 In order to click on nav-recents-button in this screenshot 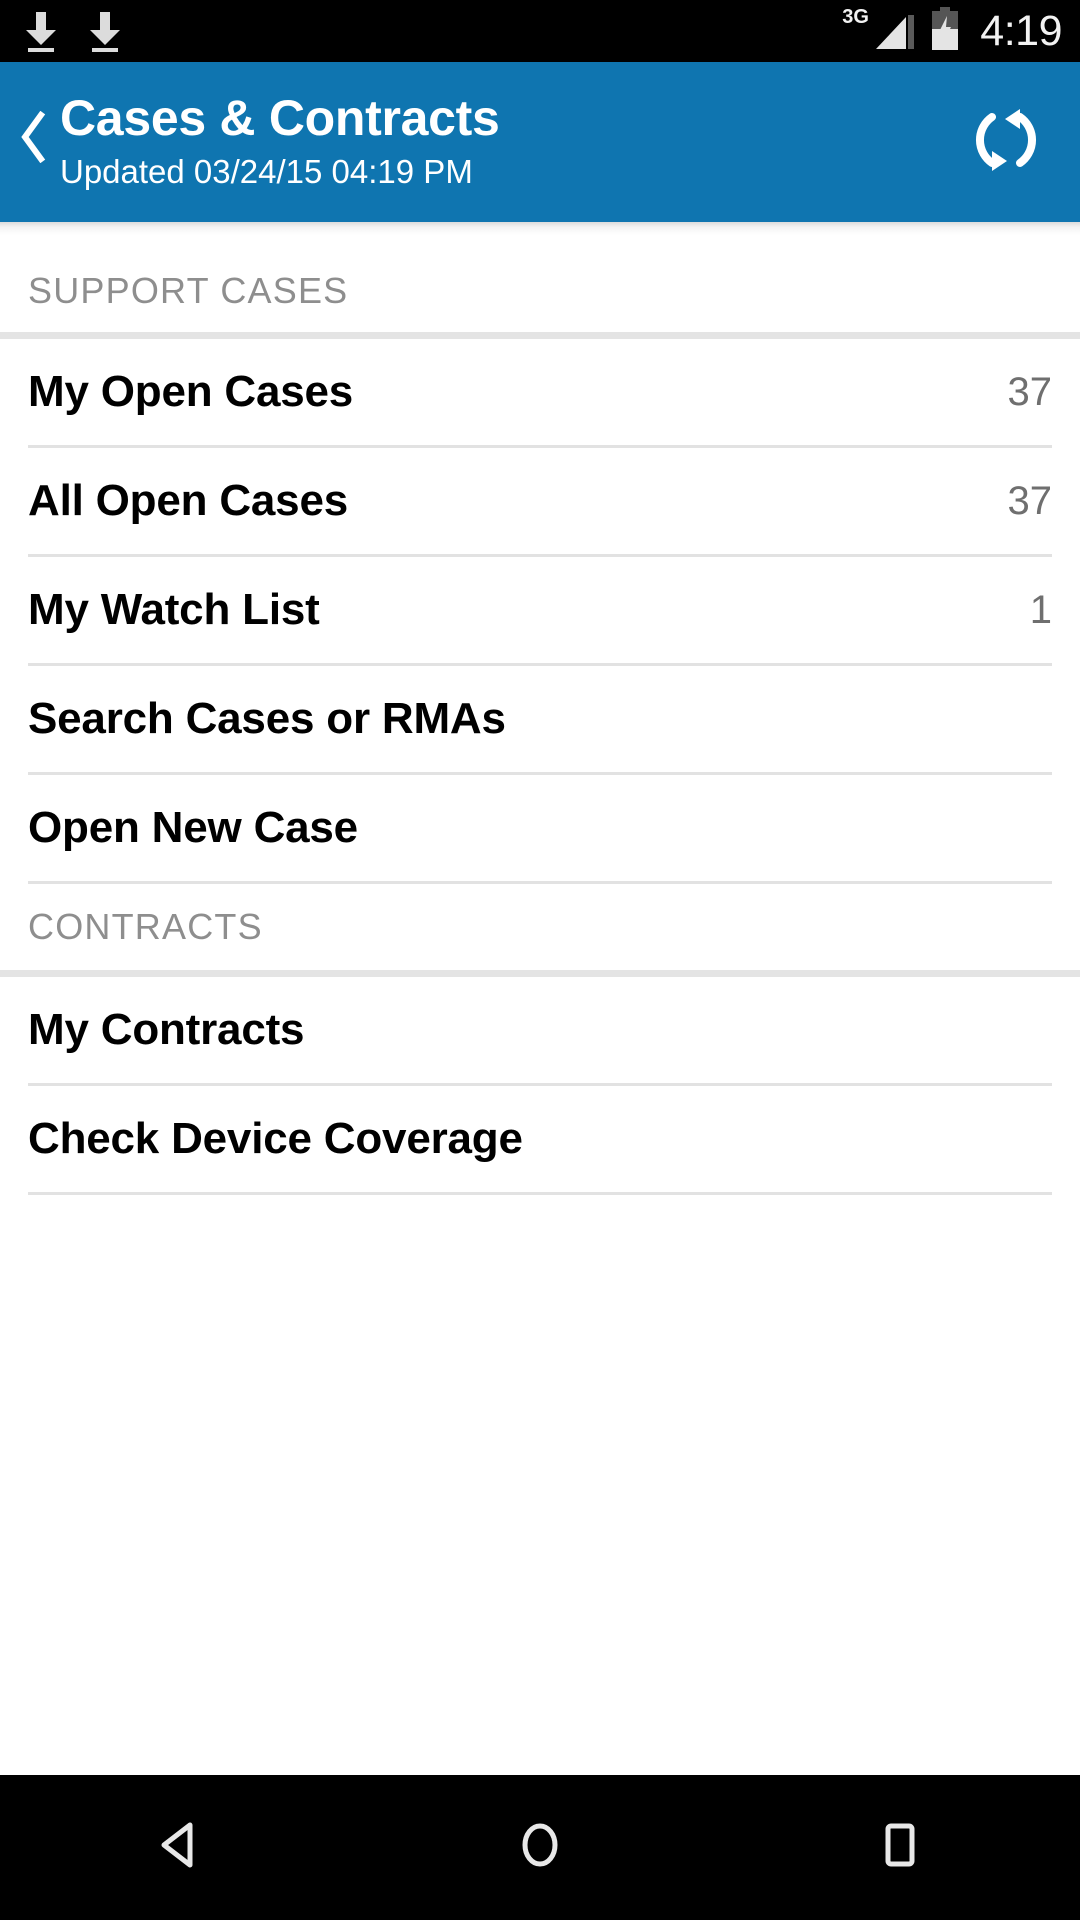, I will do `click(900, 1847)`.